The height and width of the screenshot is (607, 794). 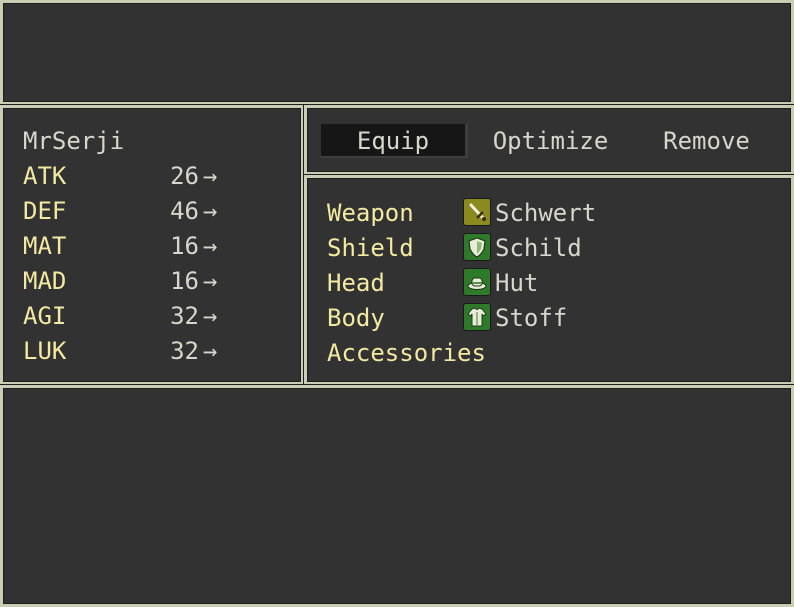 I want to click on stat-label: DEF, so click(x=45, y=211).